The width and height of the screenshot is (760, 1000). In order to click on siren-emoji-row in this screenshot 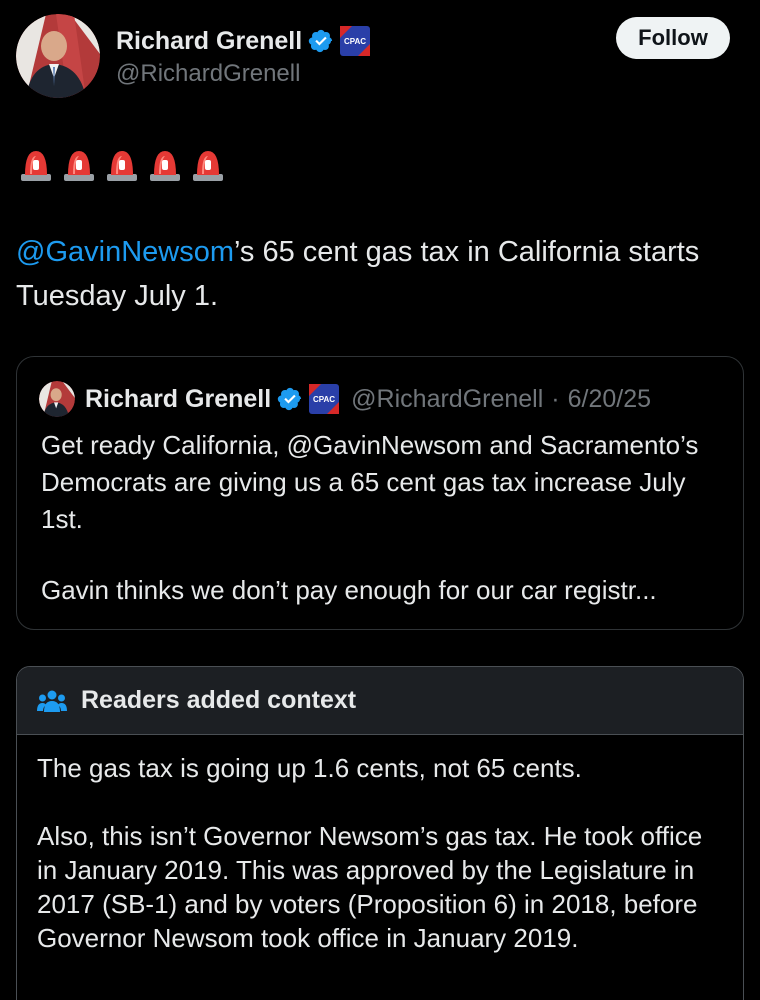, I will do `click(122, 165)`.